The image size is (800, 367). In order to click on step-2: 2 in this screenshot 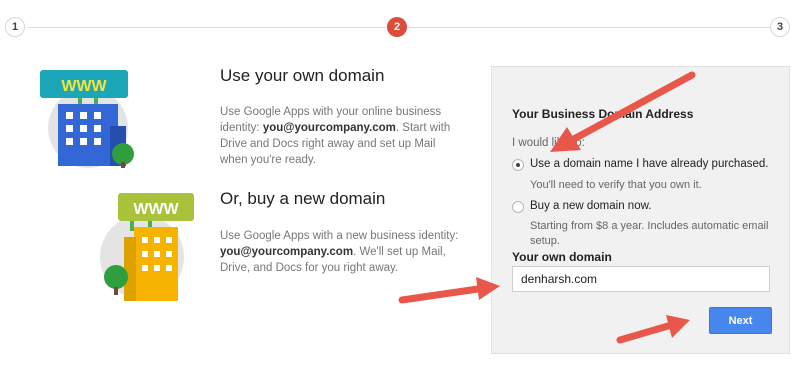, I will do `click(397, 27)`.